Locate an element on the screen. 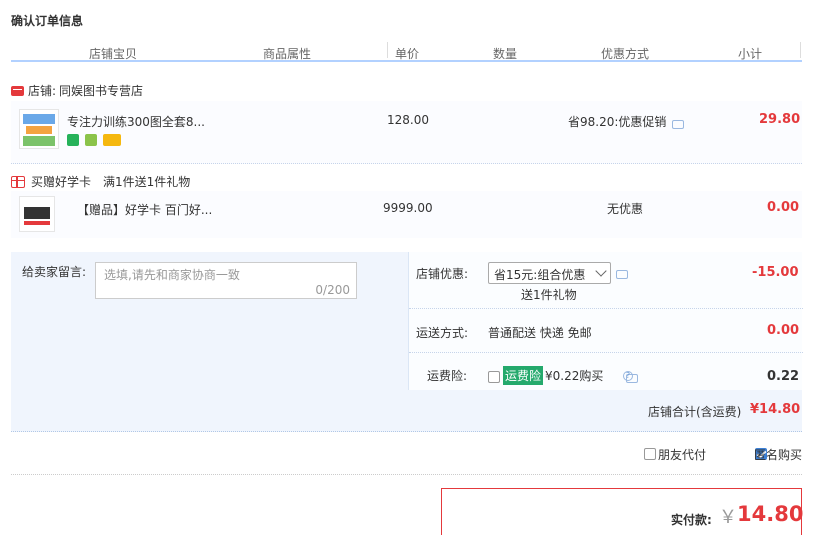 This screenshot has width=835, height=535. shop-discount-note: 送1件礼物 is located at coordinates (549, 295).